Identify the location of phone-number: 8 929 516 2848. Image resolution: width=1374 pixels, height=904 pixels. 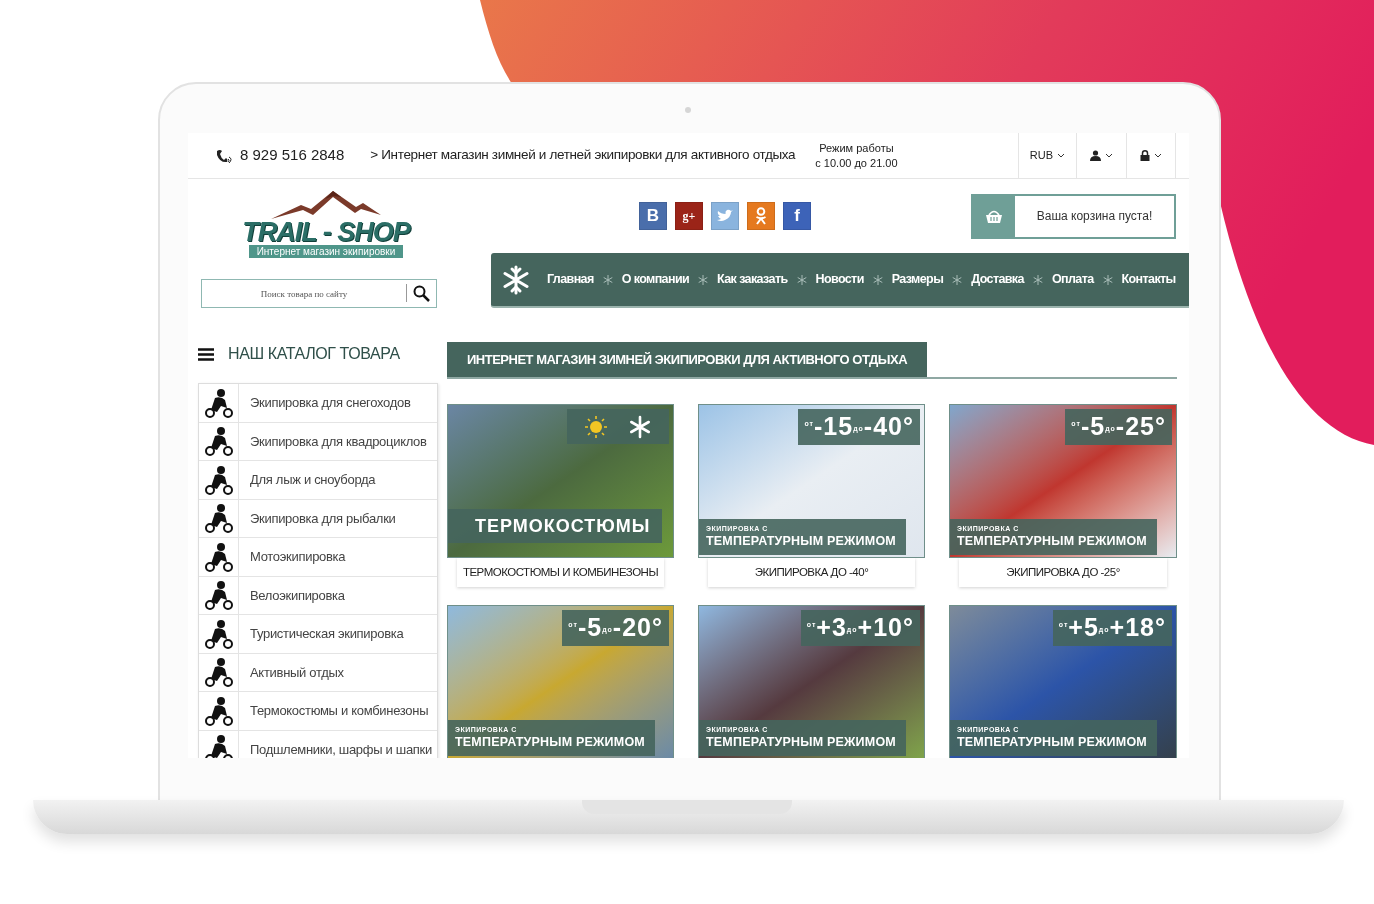
(292, 155).